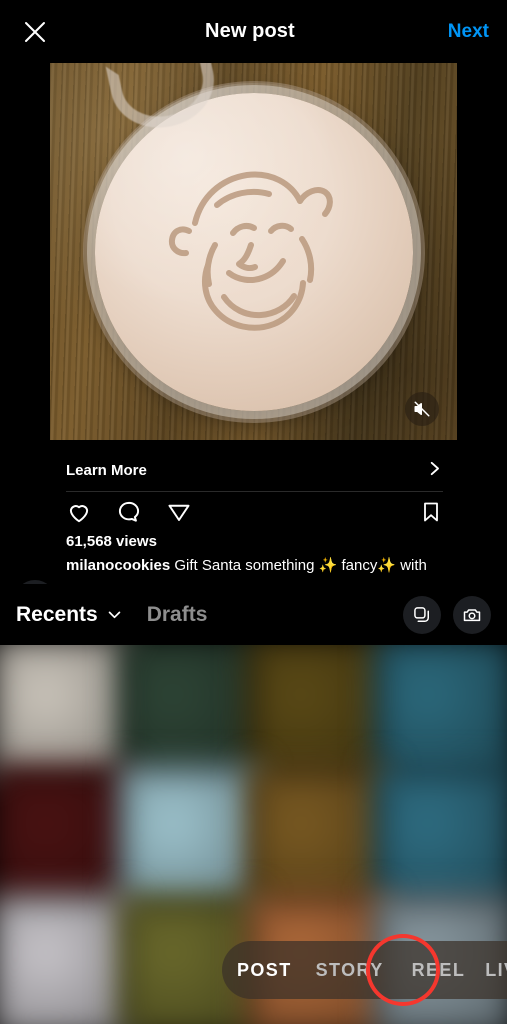  What do you see at coordinates (250, 251) in the screenshot?
I see `santa-latte-art` at bounding box center [250, 251].